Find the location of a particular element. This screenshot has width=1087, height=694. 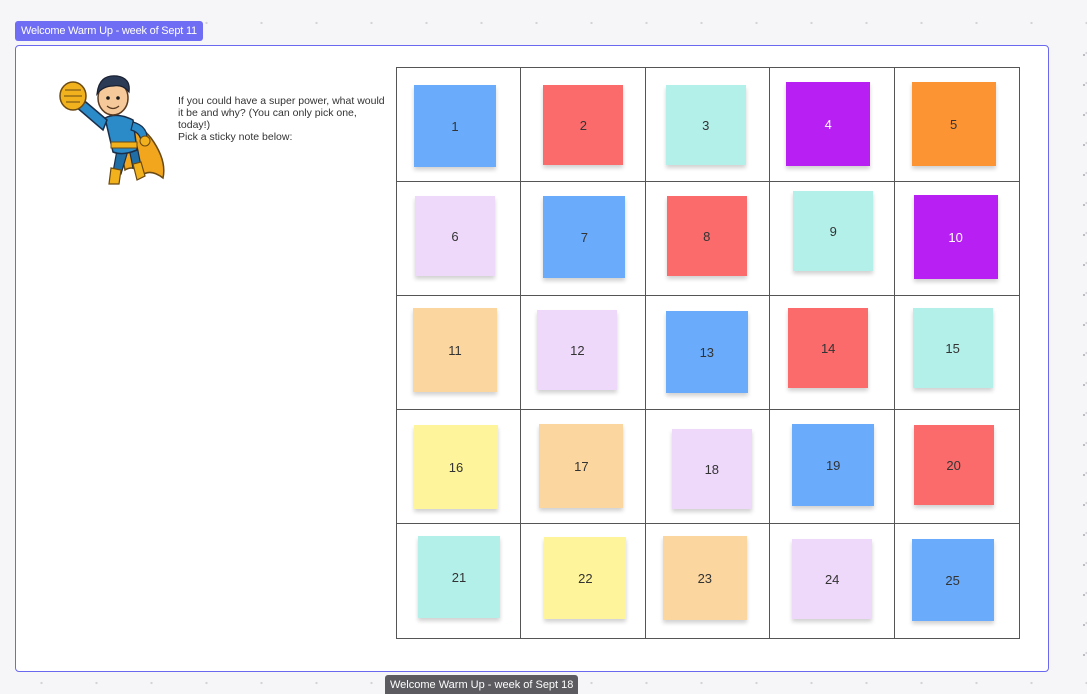

grid-cell: 13 is located at coordinates (708, 353).